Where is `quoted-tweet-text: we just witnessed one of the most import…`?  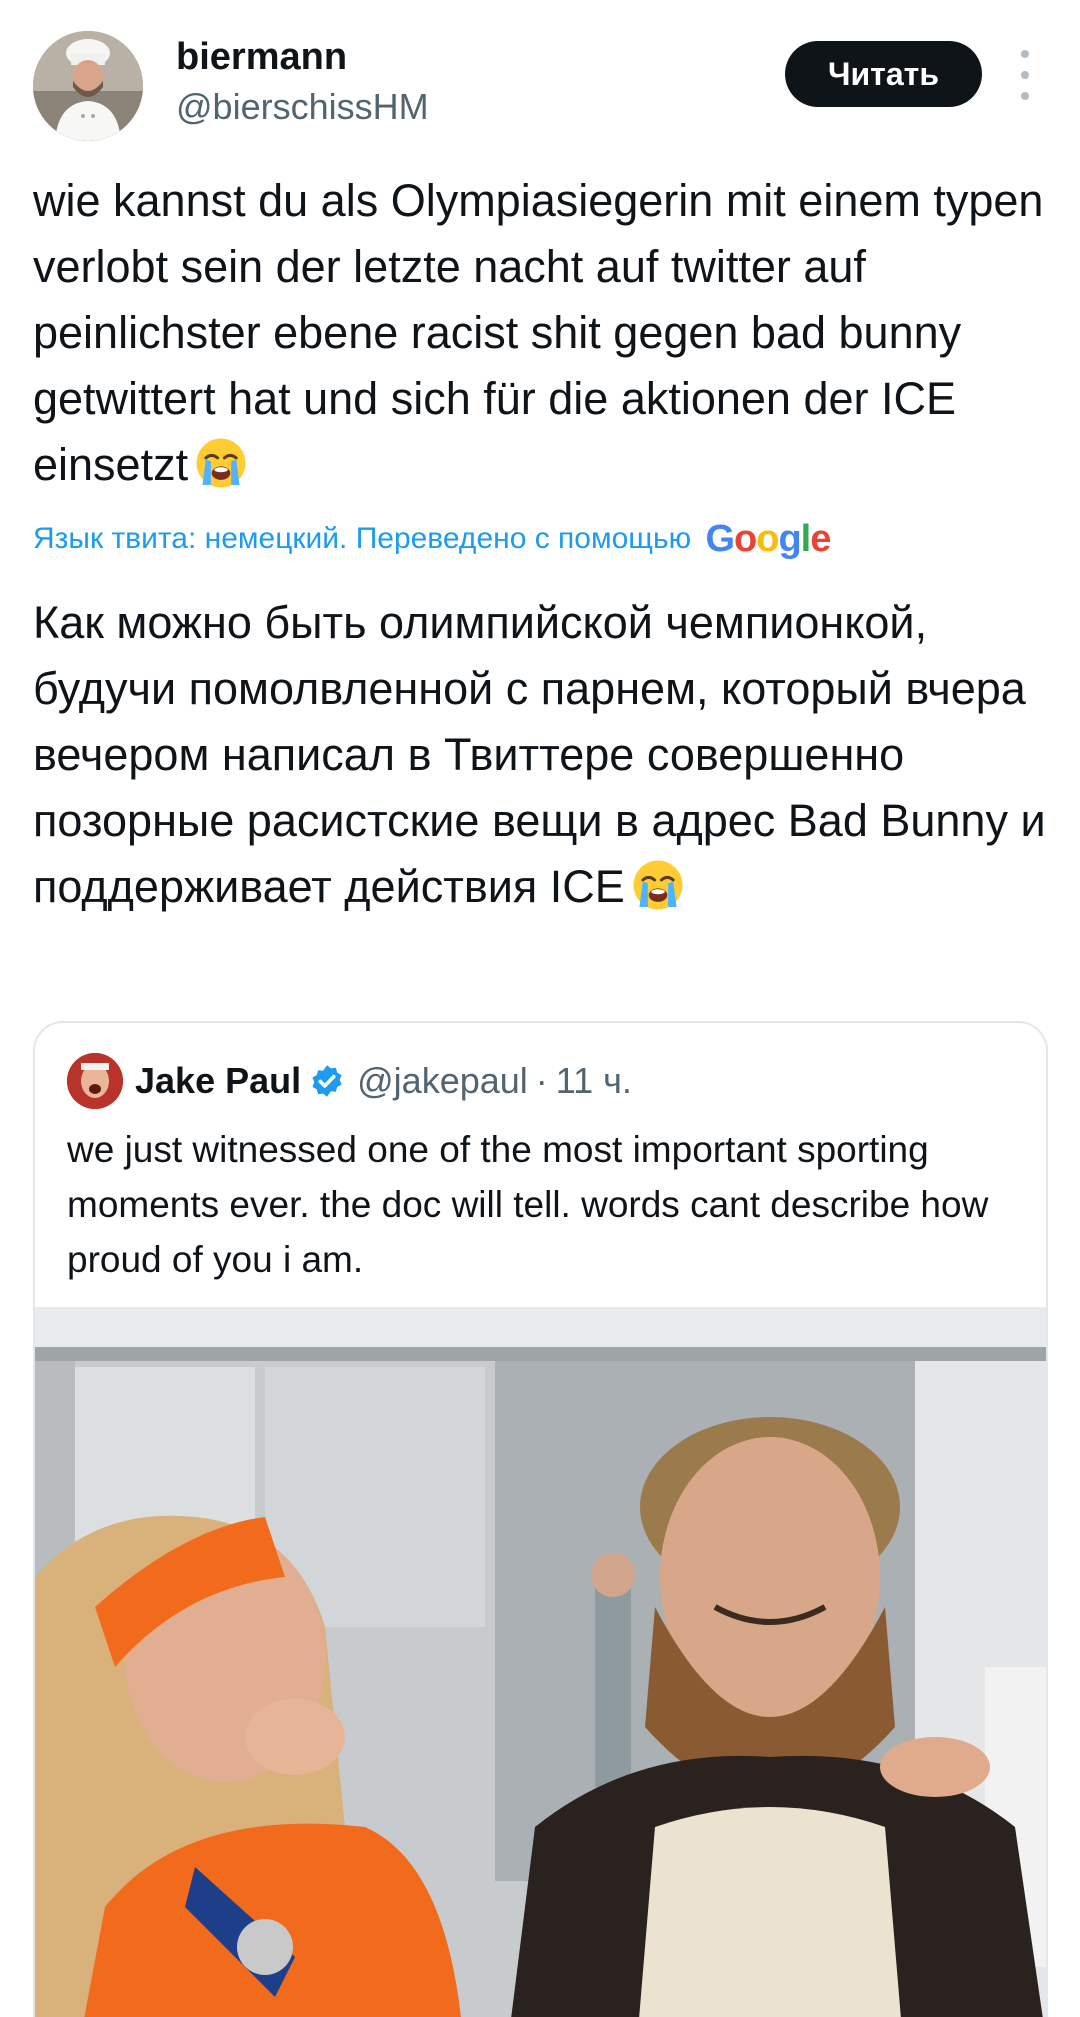 quoted-tweet-text: we just witnessed one of the most import… is located at coordinates (528, 1204).